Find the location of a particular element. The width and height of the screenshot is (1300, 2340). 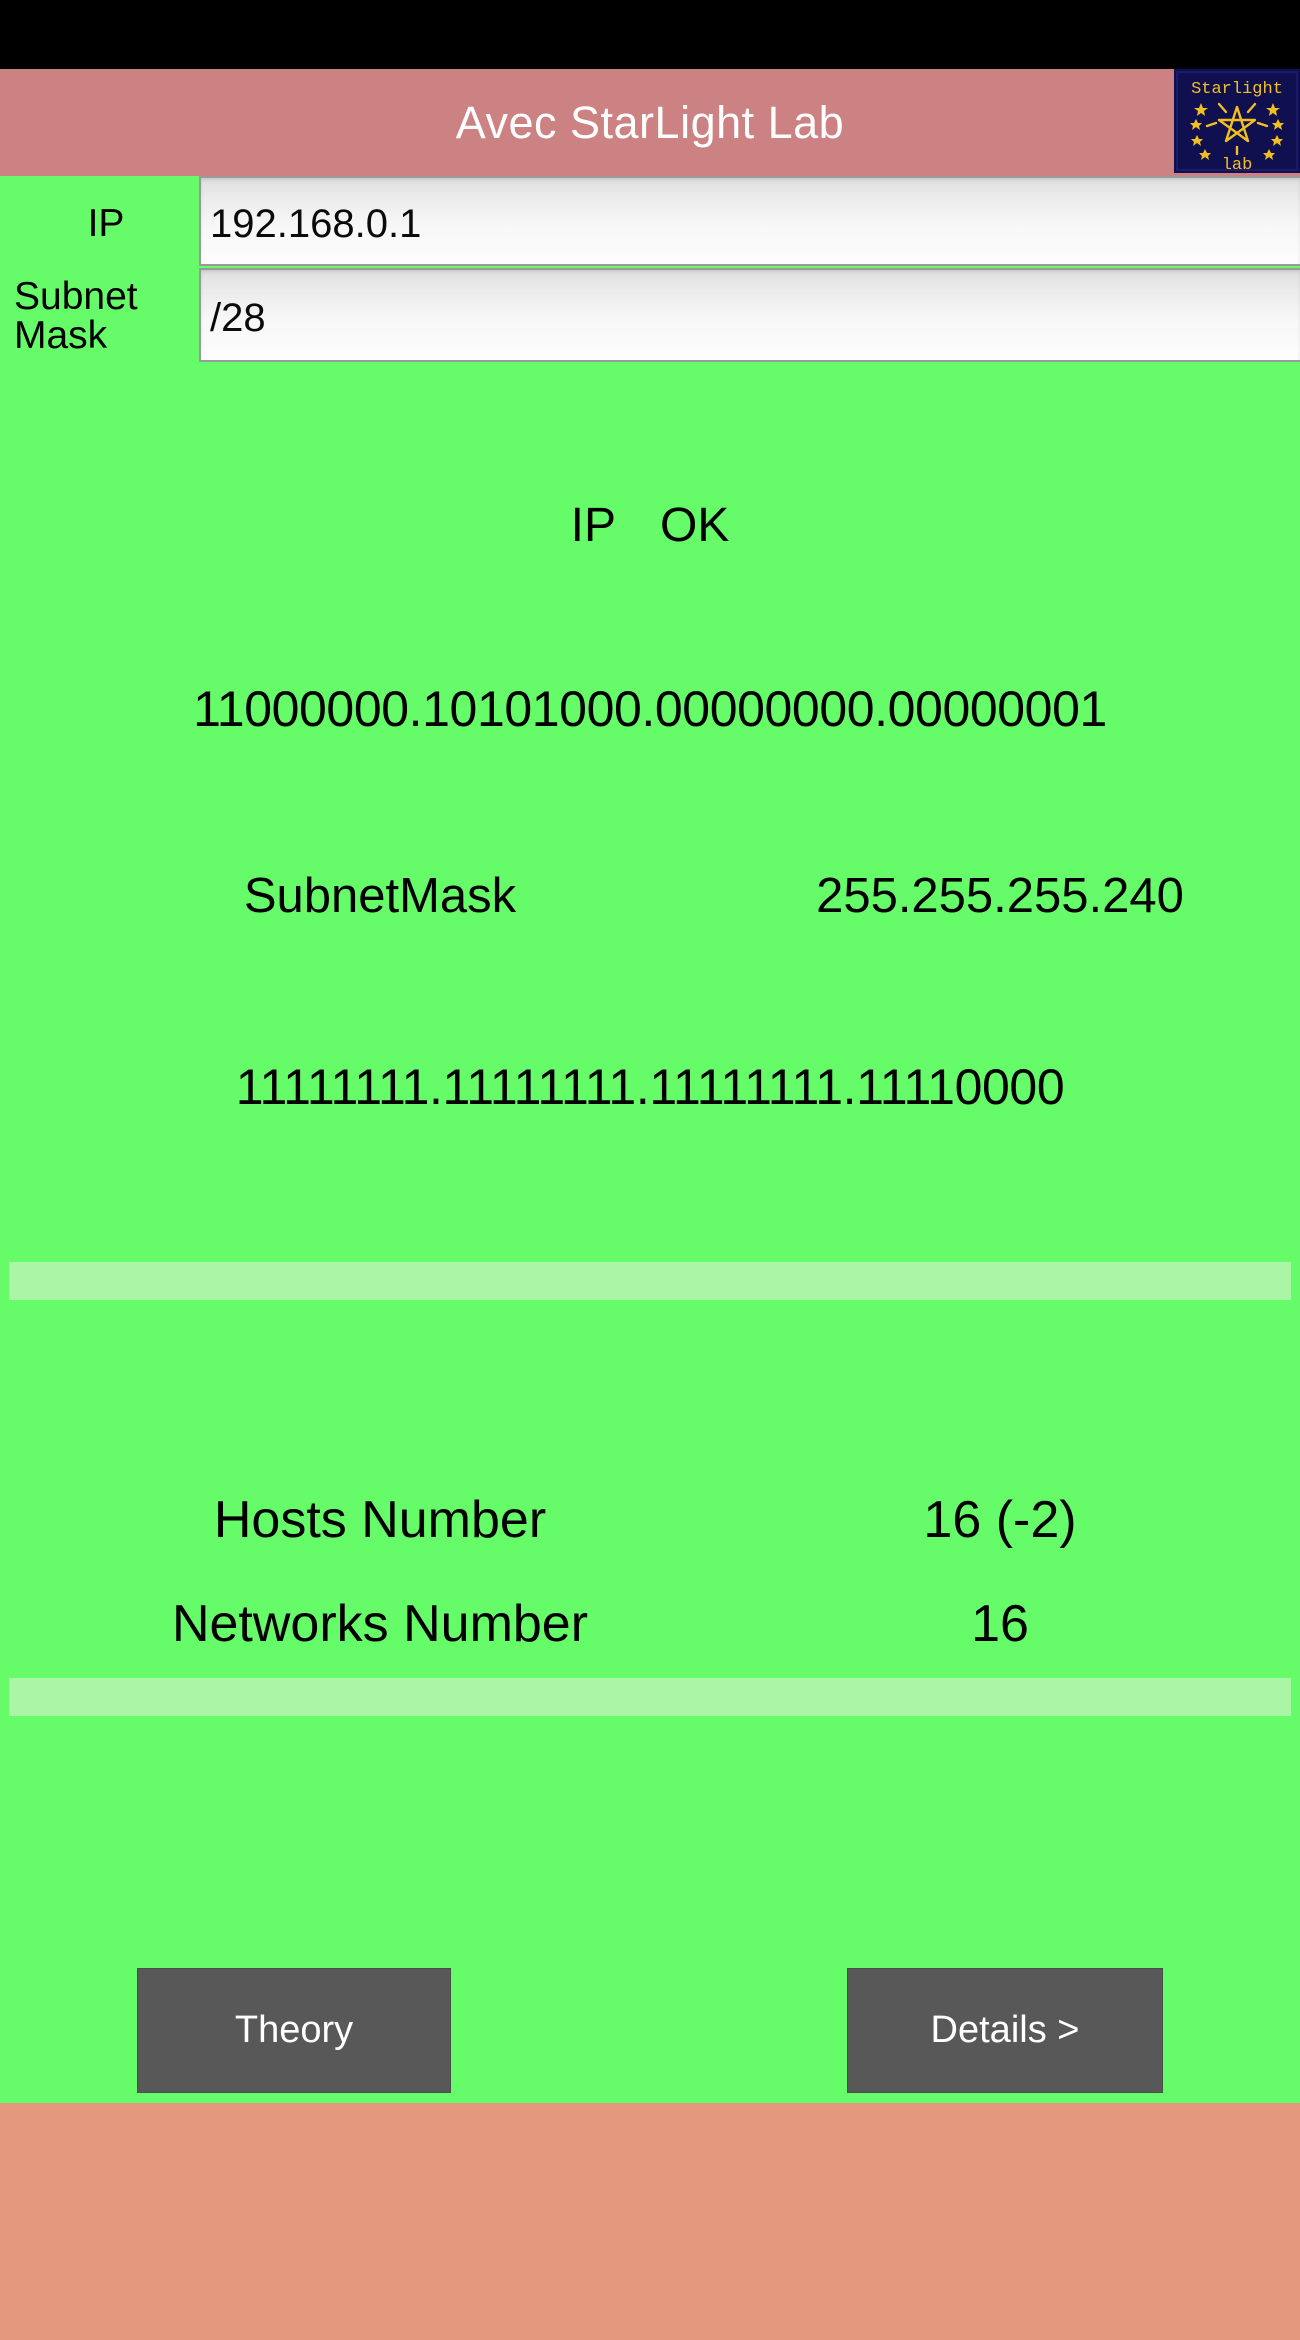

networks-number-label: Networks Number is located at coordinates (380, 1624).